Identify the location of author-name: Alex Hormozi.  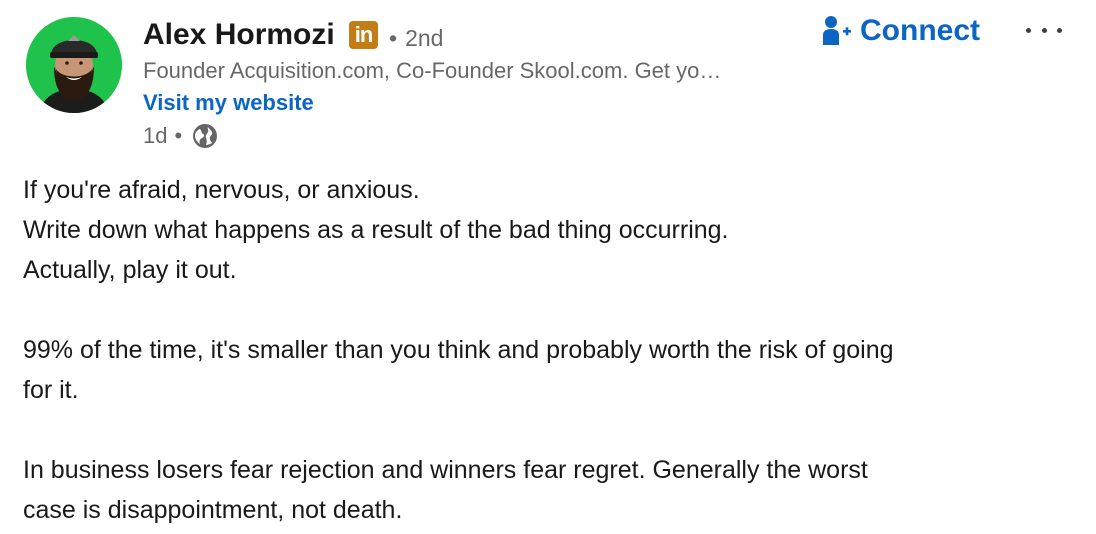
(239, 35).